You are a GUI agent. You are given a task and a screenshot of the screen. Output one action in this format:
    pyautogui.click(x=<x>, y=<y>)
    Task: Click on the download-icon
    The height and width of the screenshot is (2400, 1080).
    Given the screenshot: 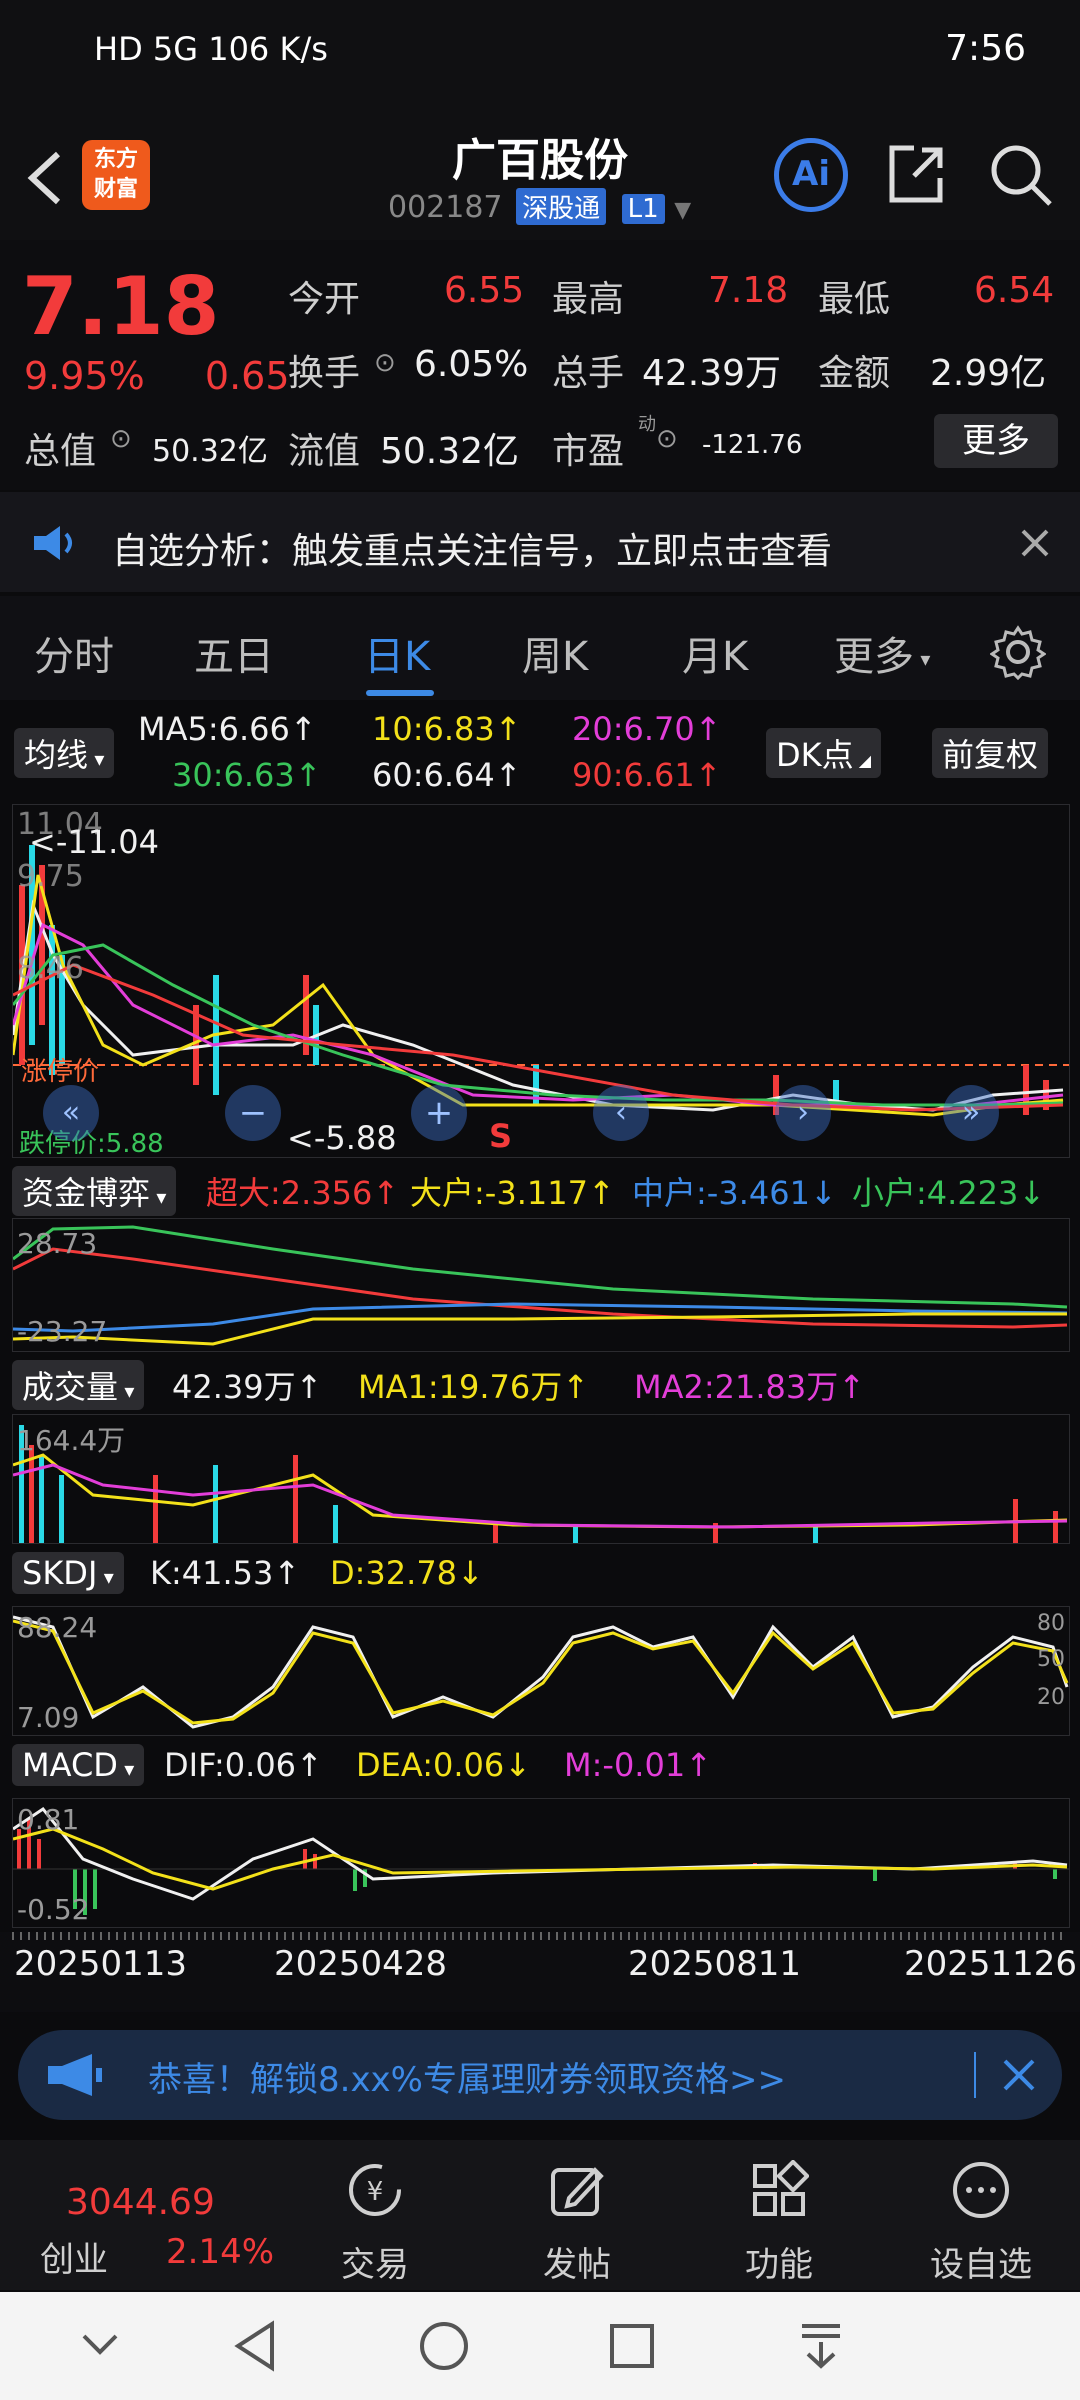 What is the action you would take?
    pyautogui.click(x=821, y=2346)
    